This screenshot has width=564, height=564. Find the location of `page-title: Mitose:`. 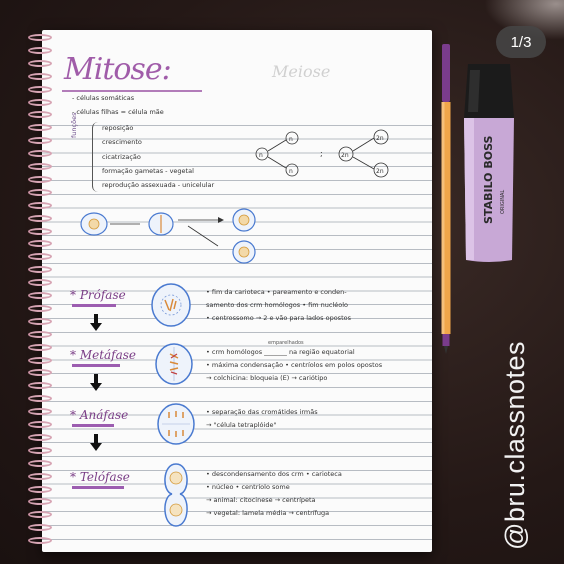

page-title: Mitose: is located at coordinates (118, 69).